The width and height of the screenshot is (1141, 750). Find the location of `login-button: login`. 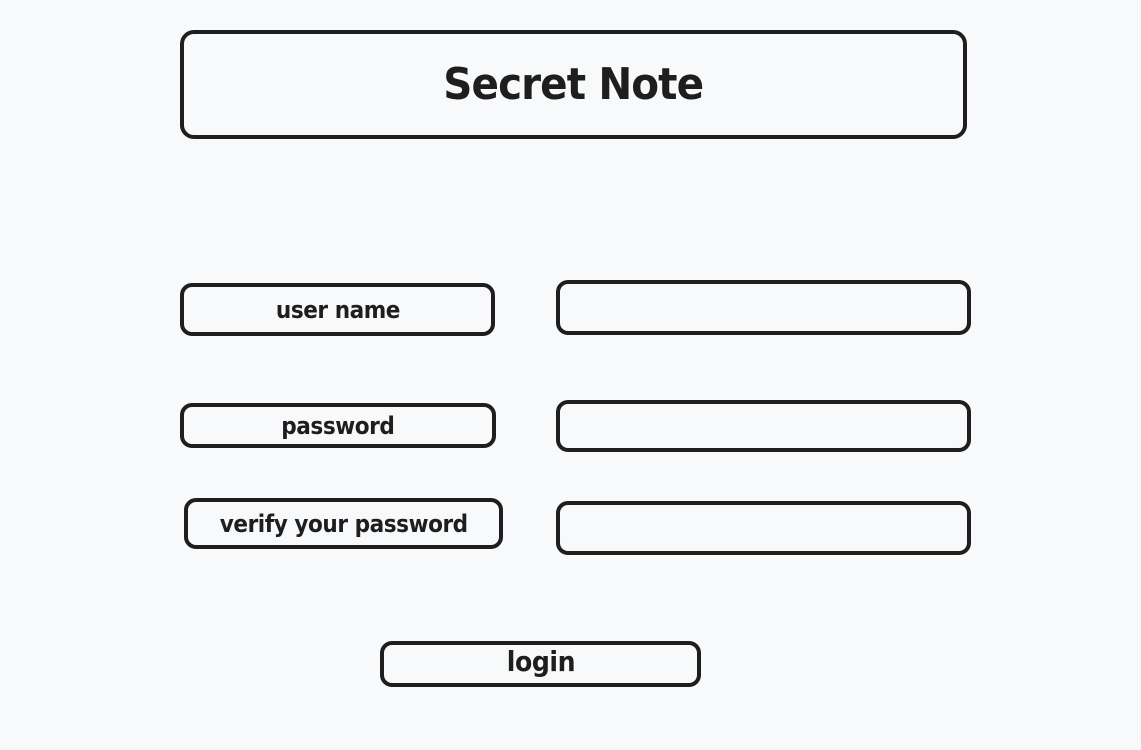

login-button: login is located at coordinates (540, 664).